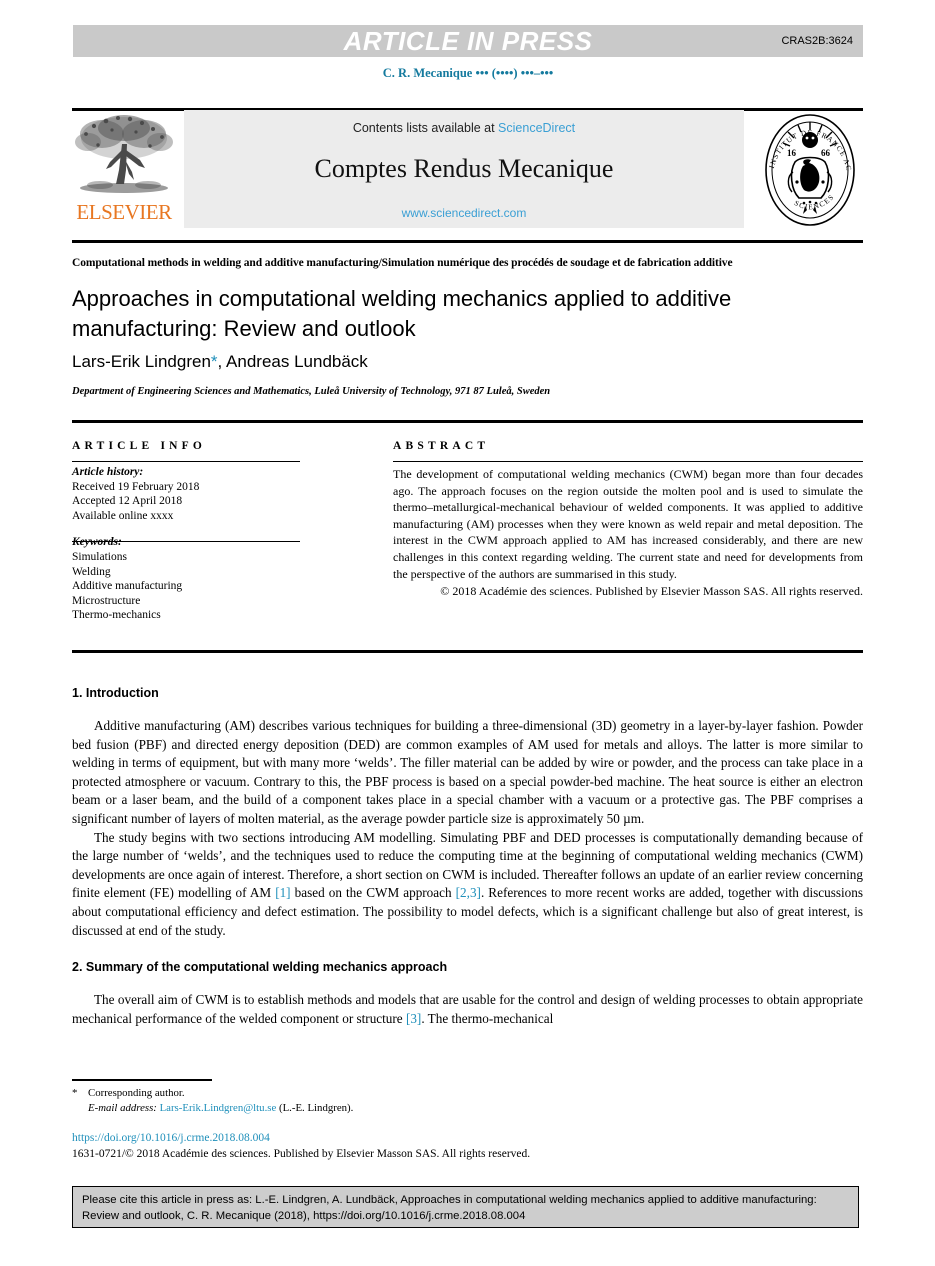  What do you see at coordinates (214, 361) in the screenshot?
I see `corresponding-author-marker: *` at bounding box center [214, 361].